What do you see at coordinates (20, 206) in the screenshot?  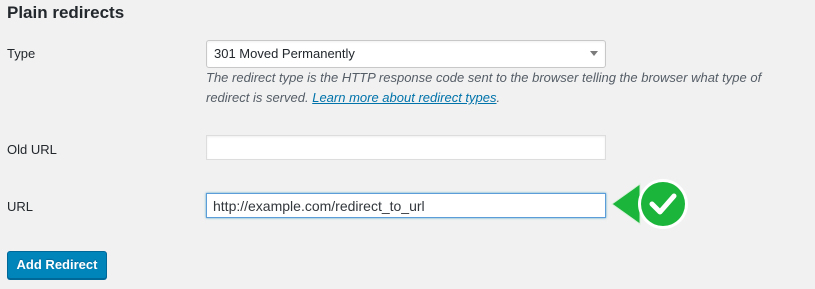 I see `url-label: URL` at bounding box center [20, 206].